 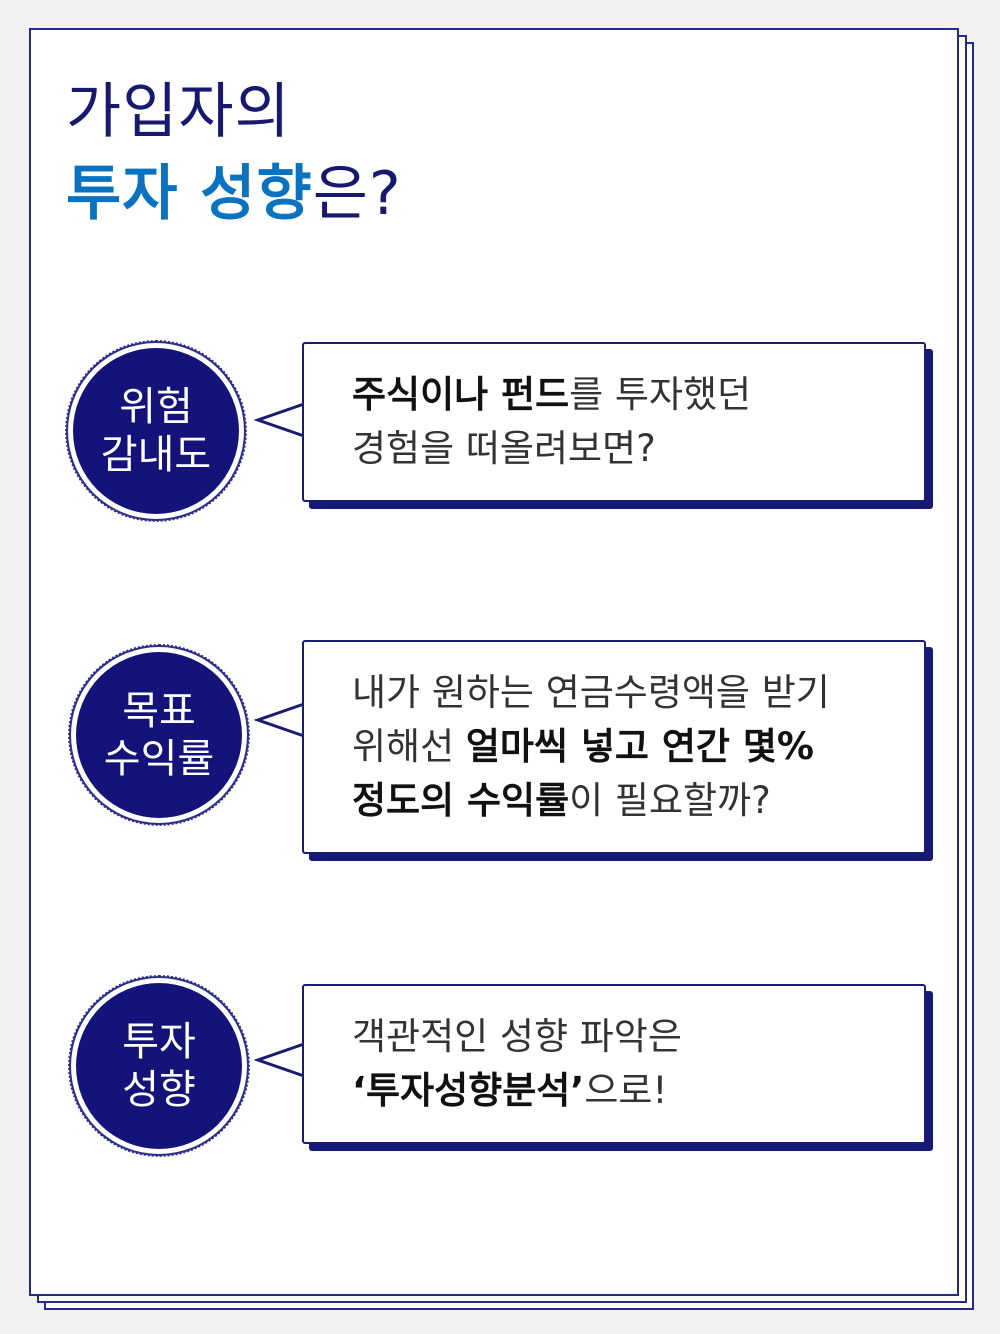 What do you see at coordinates (504, 448) in the screenshot?
I see `bubble-text: 경험을 떠올려보면?` at bounding box center [504, 448].